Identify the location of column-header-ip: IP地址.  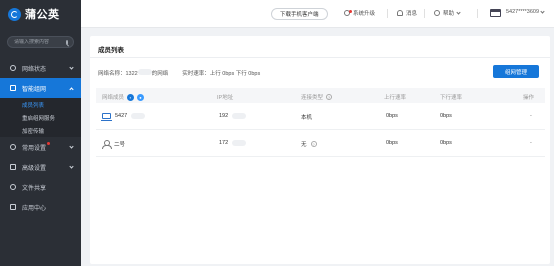
(225, 98).